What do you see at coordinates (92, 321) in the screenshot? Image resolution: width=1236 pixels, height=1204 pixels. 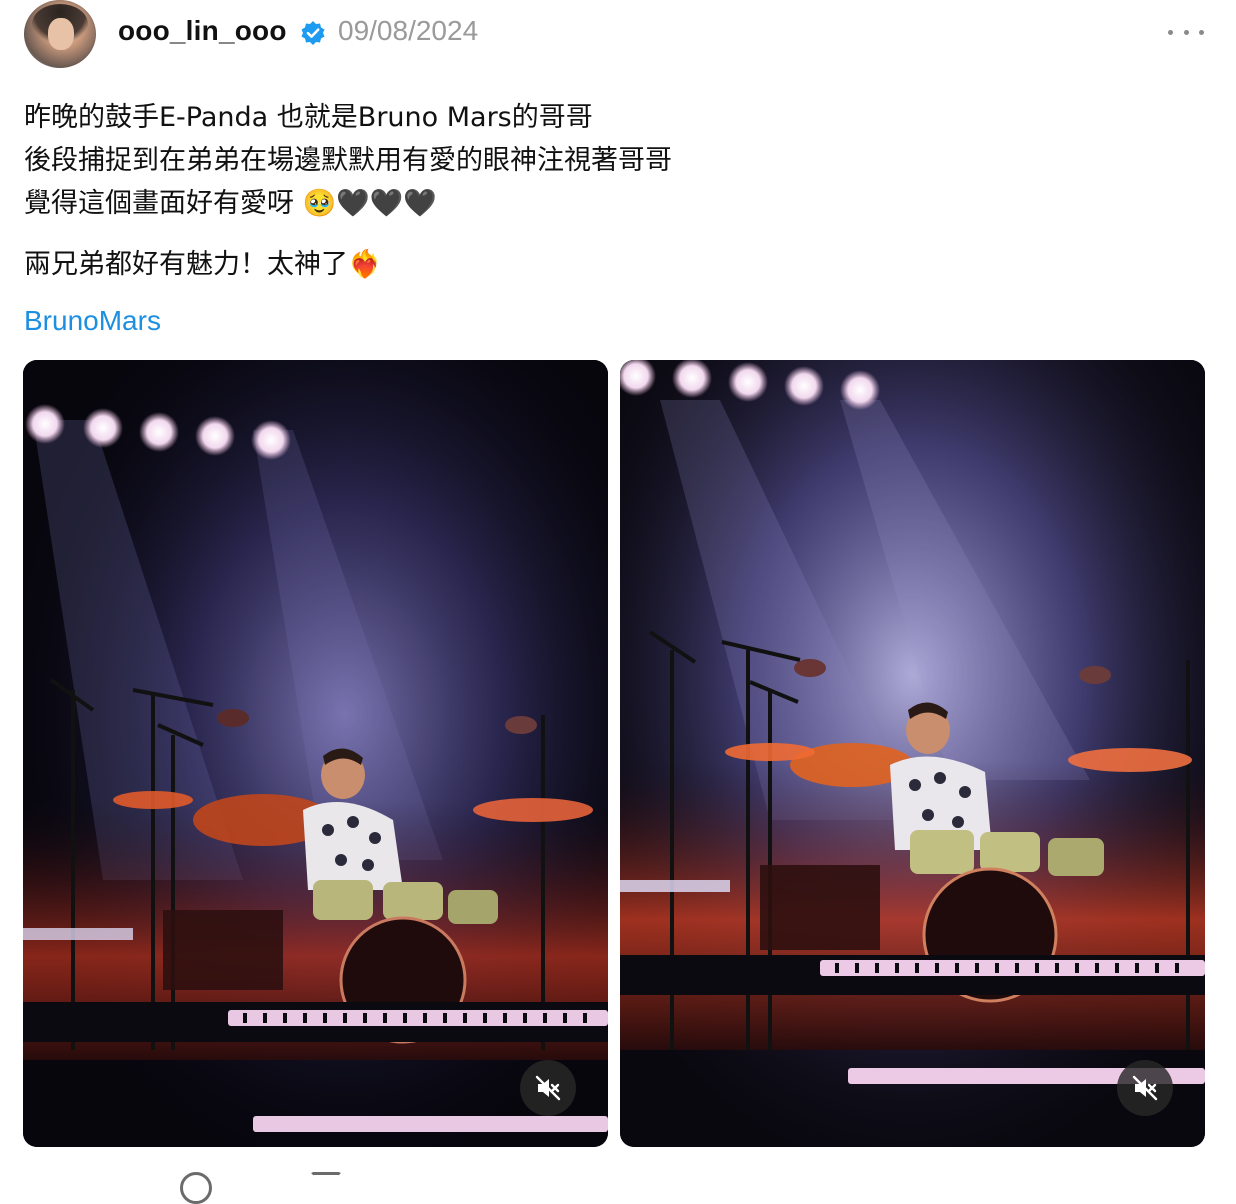 I see `hashtag-link: BrunoMars` at bounding box center [92, 321].